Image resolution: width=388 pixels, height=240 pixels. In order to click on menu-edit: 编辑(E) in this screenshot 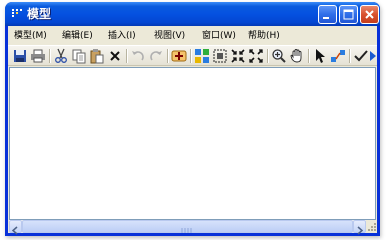, I will do `click(77, 36)`.